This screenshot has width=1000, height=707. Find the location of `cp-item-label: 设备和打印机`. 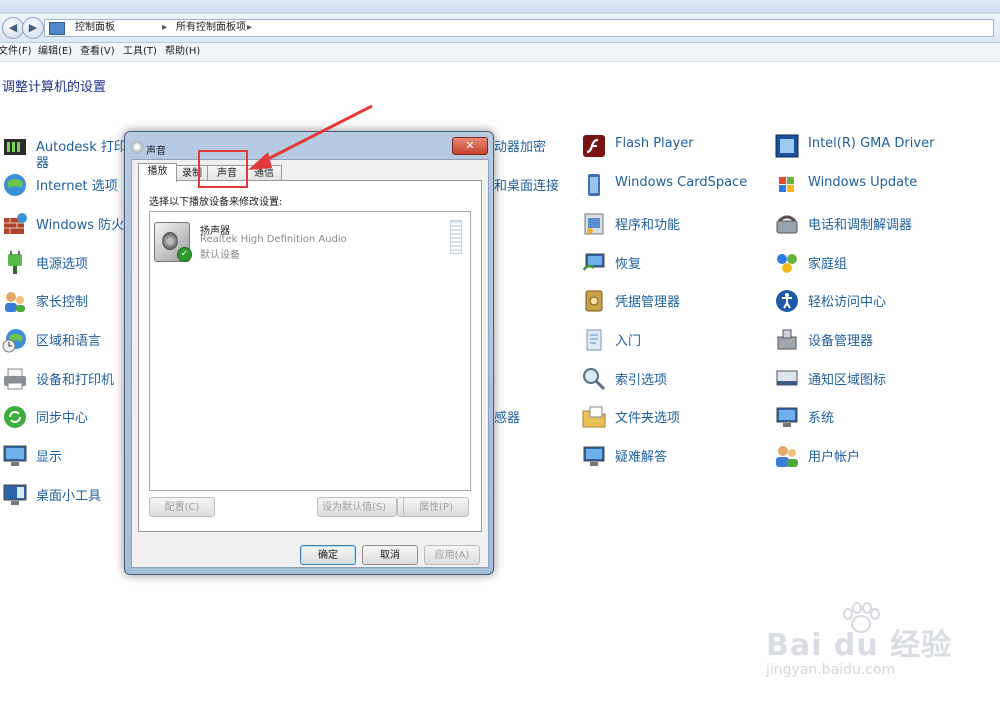

cp-item-label: 设备和打印机 is located at coordinates (75, 380).